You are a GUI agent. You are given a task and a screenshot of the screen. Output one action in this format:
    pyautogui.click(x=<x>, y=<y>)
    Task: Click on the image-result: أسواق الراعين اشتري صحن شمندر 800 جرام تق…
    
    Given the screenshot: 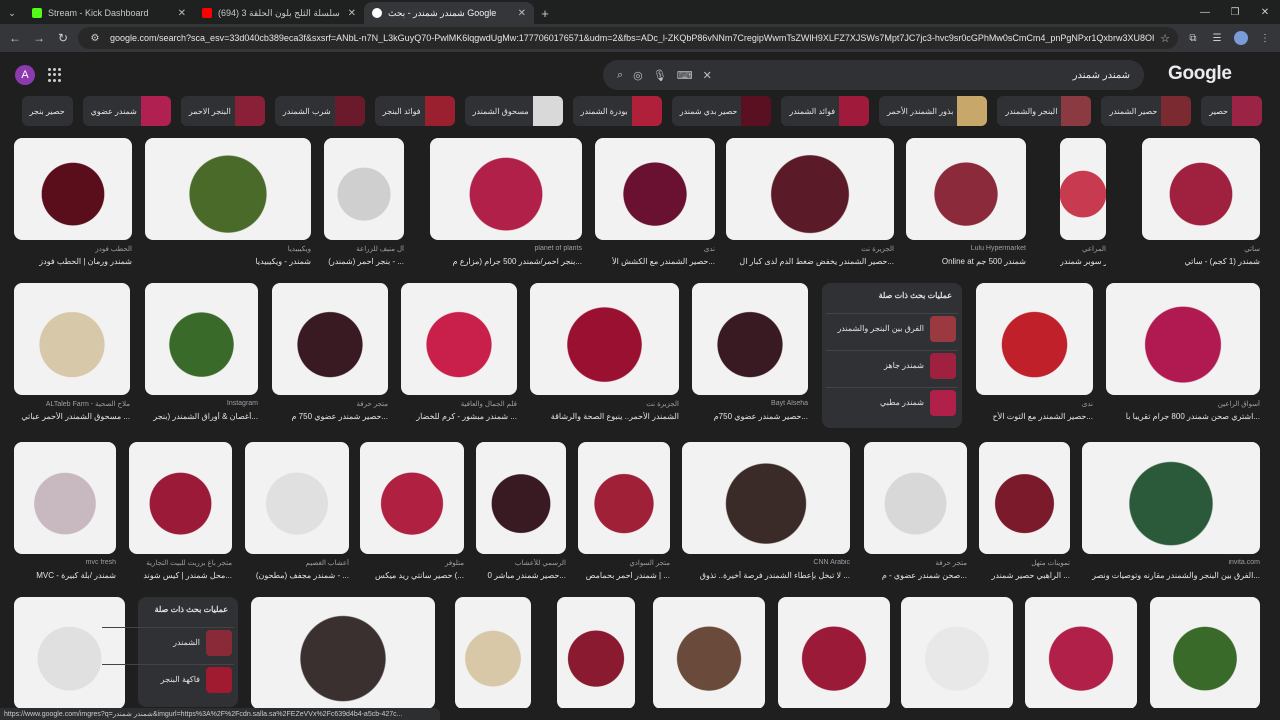 What is the action you would take?
    pyautogui.click(x=1183, y=357)
    